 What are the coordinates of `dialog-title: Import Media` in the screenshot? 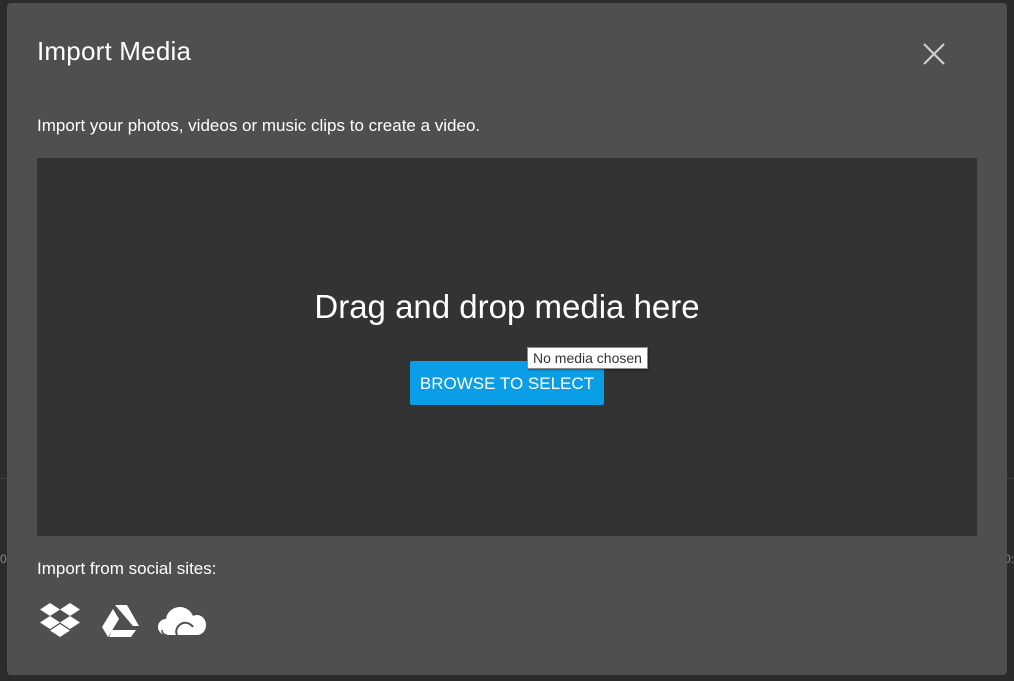 It's located at (114, 51).